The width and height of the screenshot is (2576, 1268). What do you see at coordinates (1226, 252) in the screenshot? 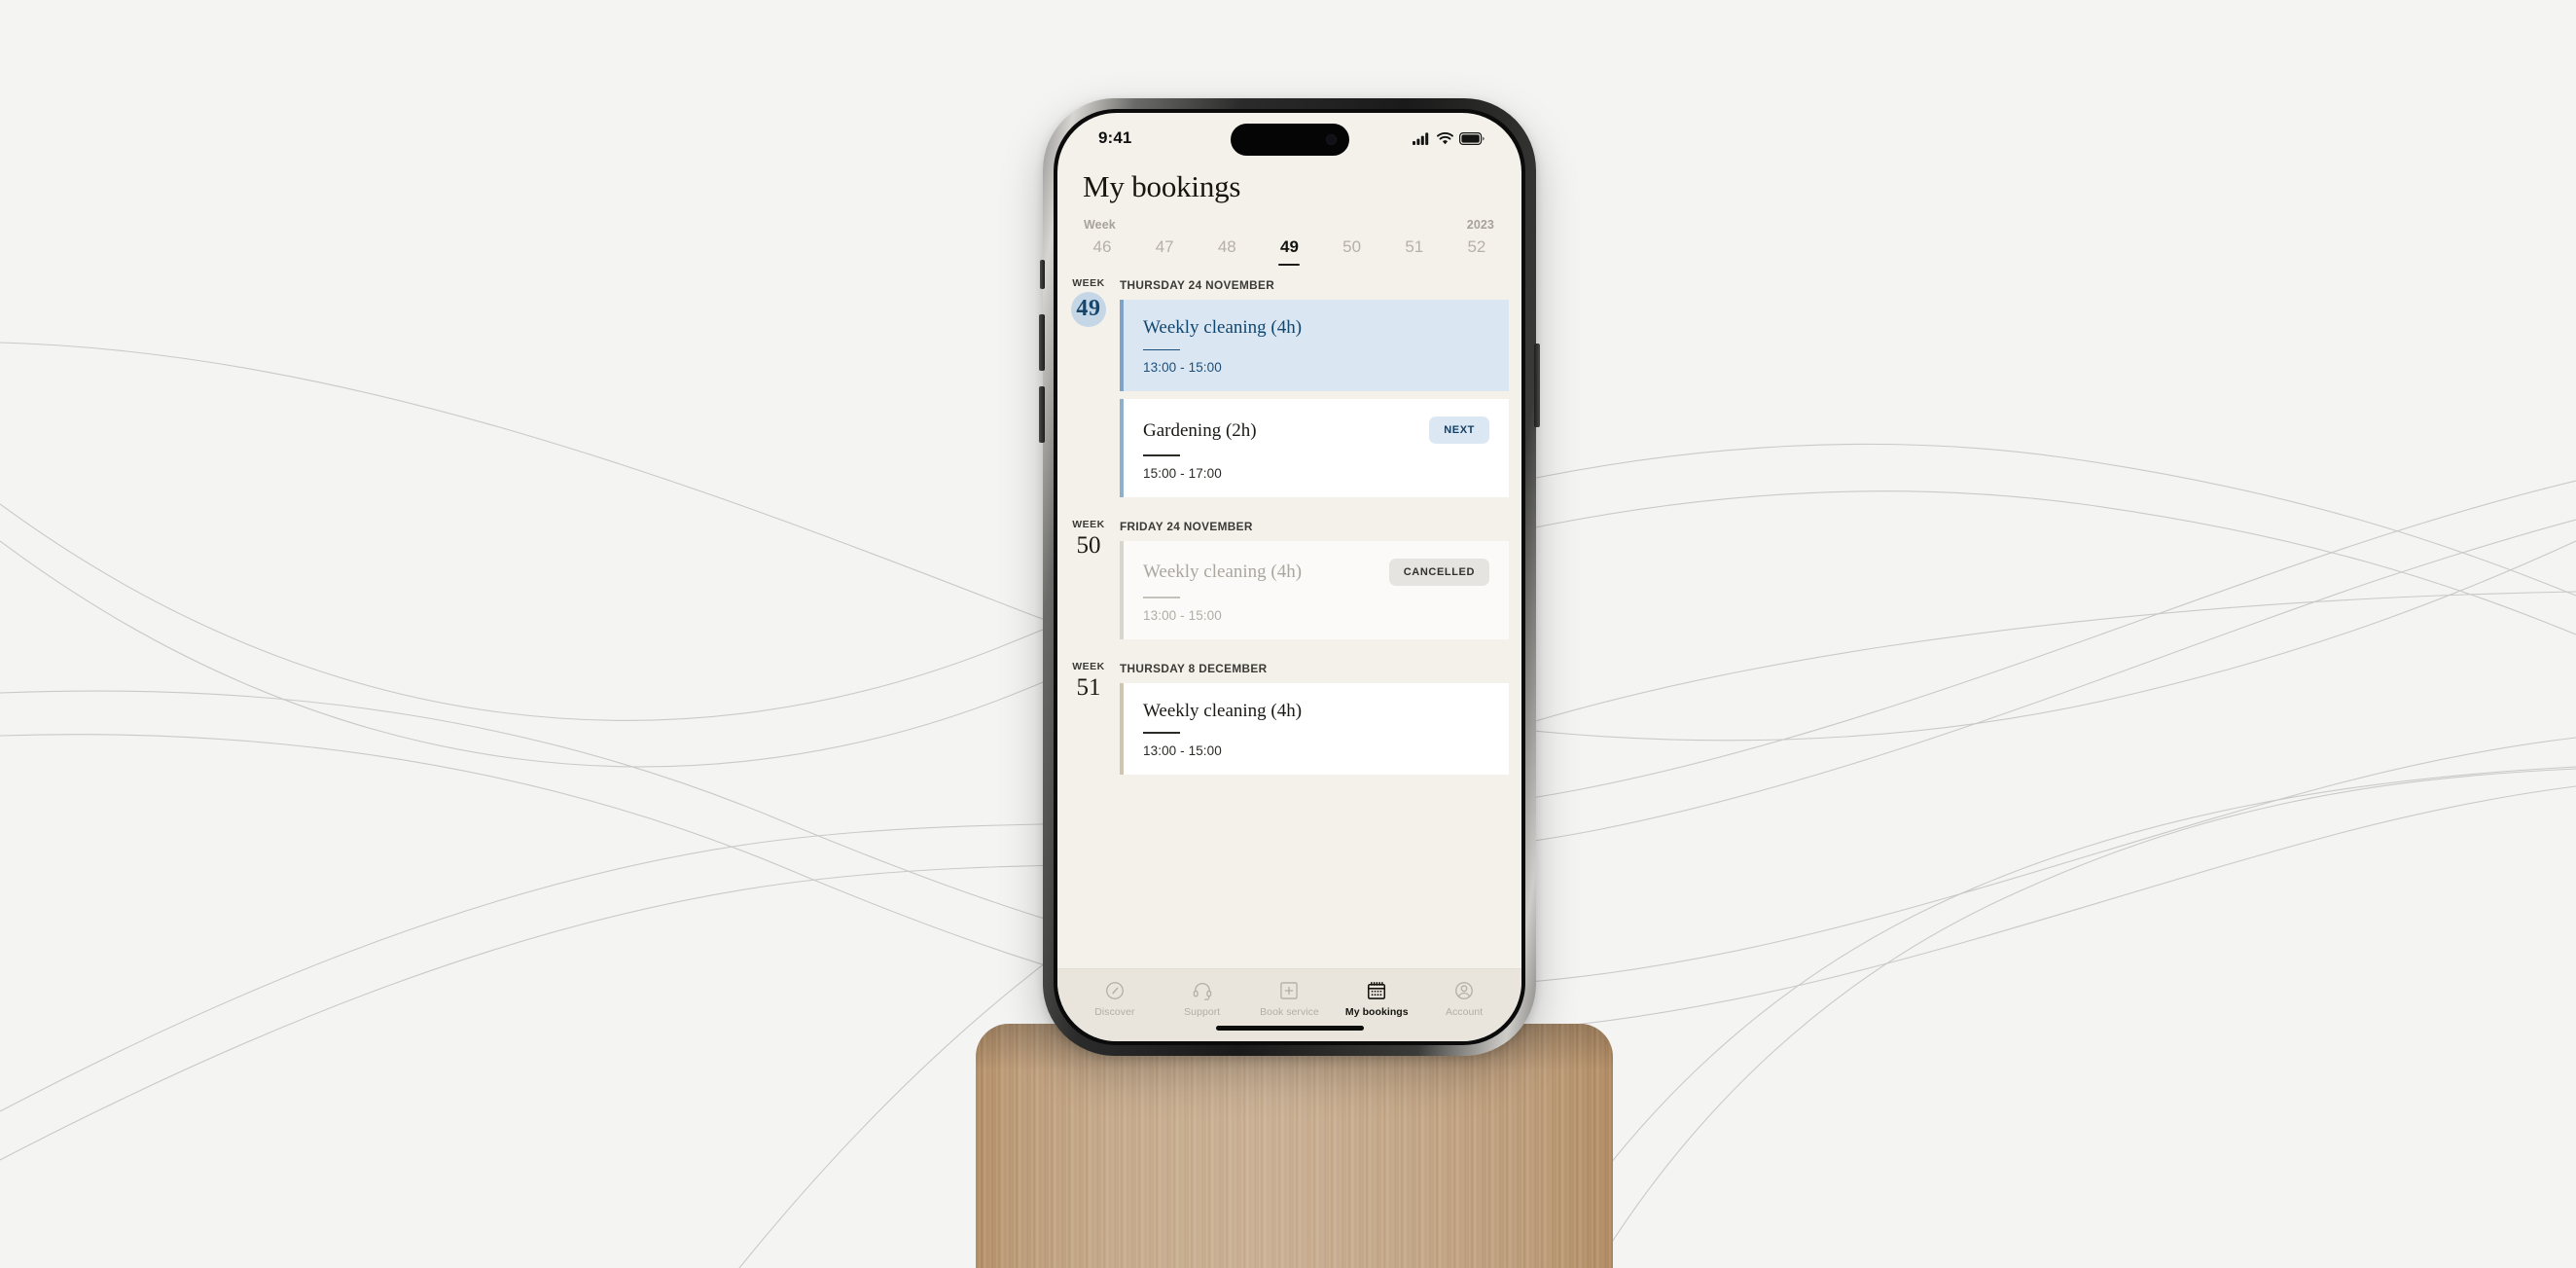
I see `week-tab-48: 48` at bounding box center [1226, 252].